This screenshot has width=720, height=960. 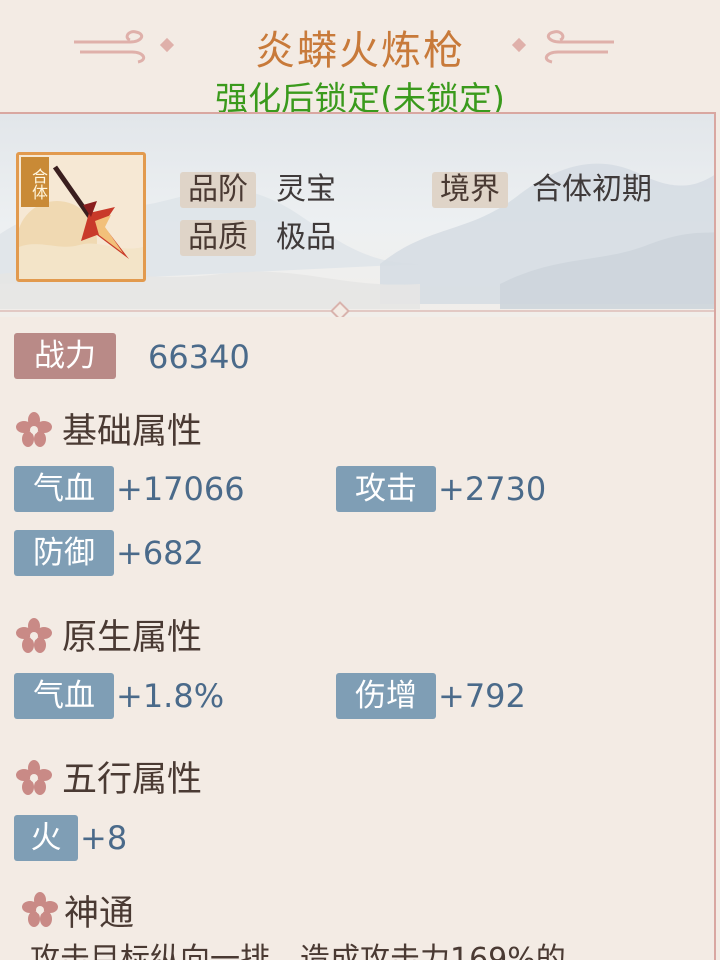 I want to click on attr-attack-label: 攻击, so click(x=386, y=489).